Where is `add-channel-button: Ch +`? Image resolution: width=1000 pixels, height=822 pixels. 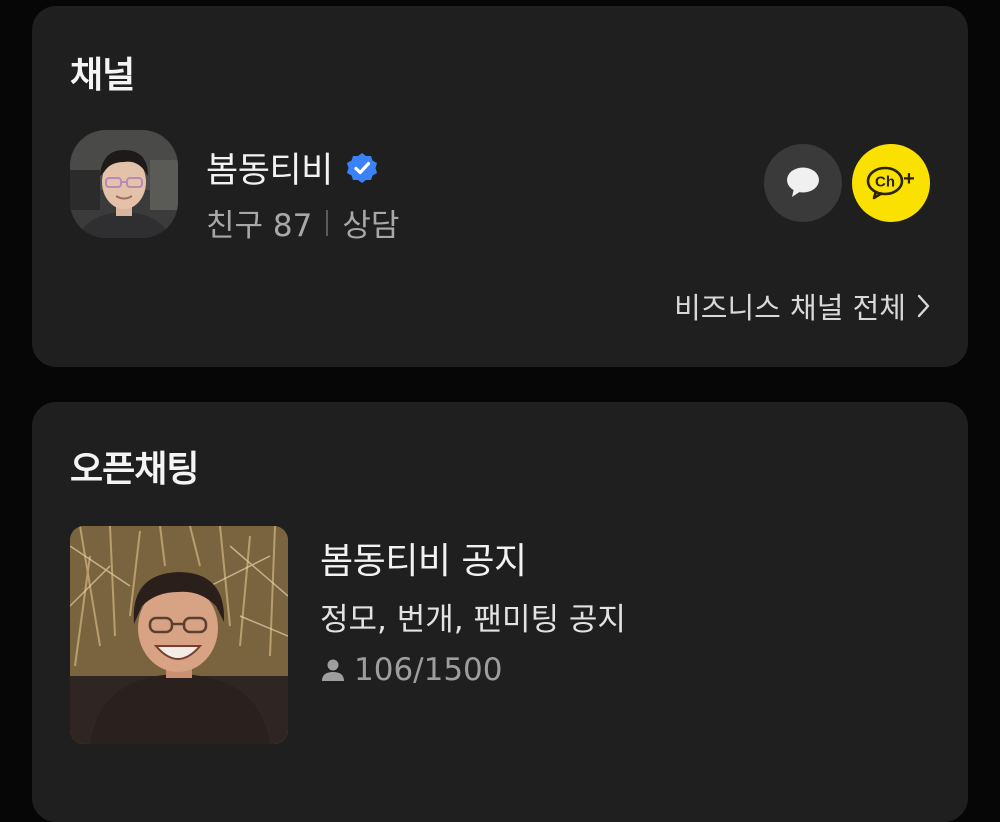
add-channel-button: Ch + is located at coordinates (891, 183).